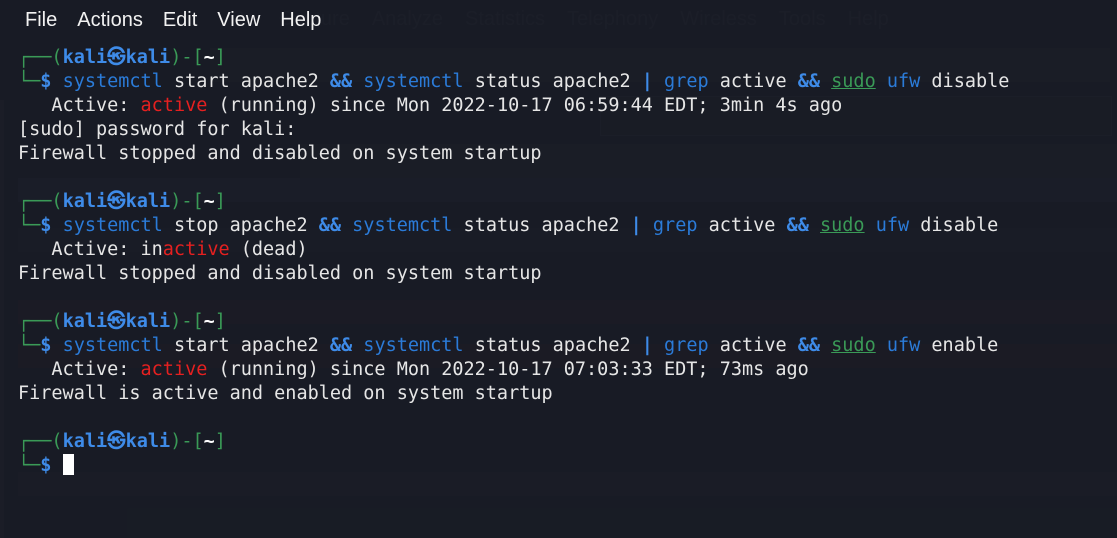 The image size is (1117, 538). What do you see at coordinates (41, 20) in the screenshot?
I see `menu-file: File` at bounding box center [41, 20].